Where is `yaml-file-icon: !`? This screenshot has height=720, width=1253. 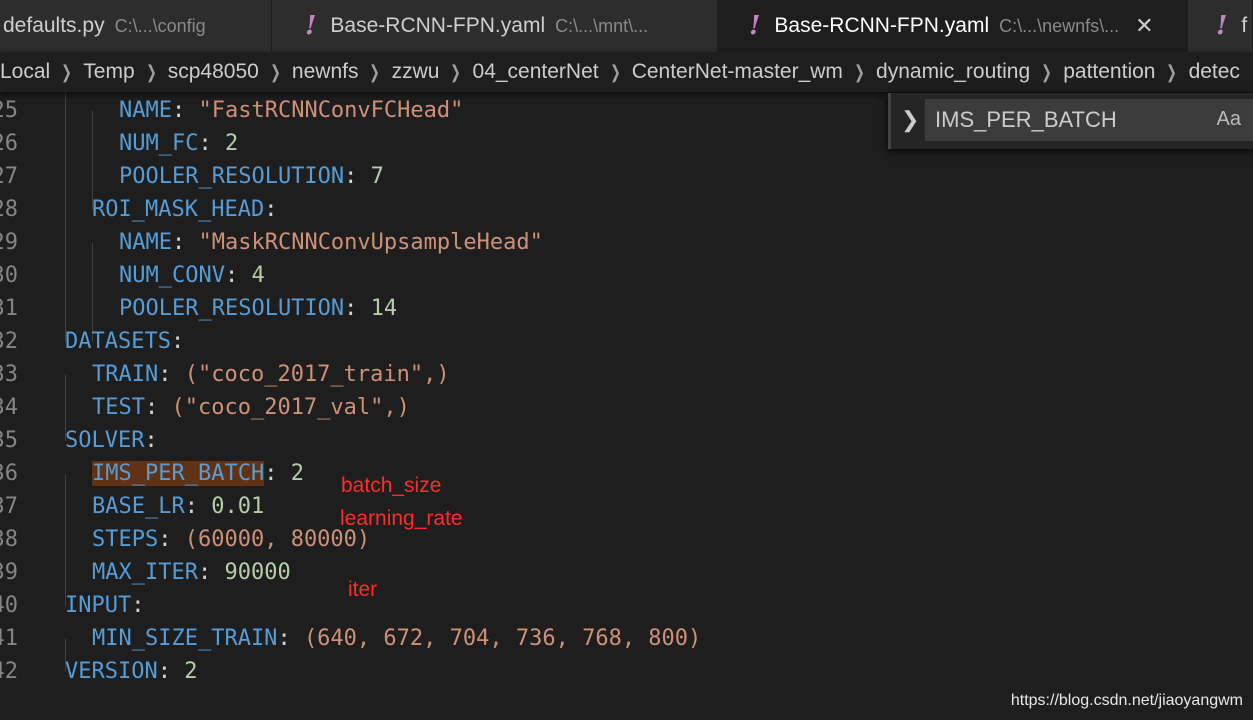
yaml-file-icon: ! is located at coordinates (311, 26).